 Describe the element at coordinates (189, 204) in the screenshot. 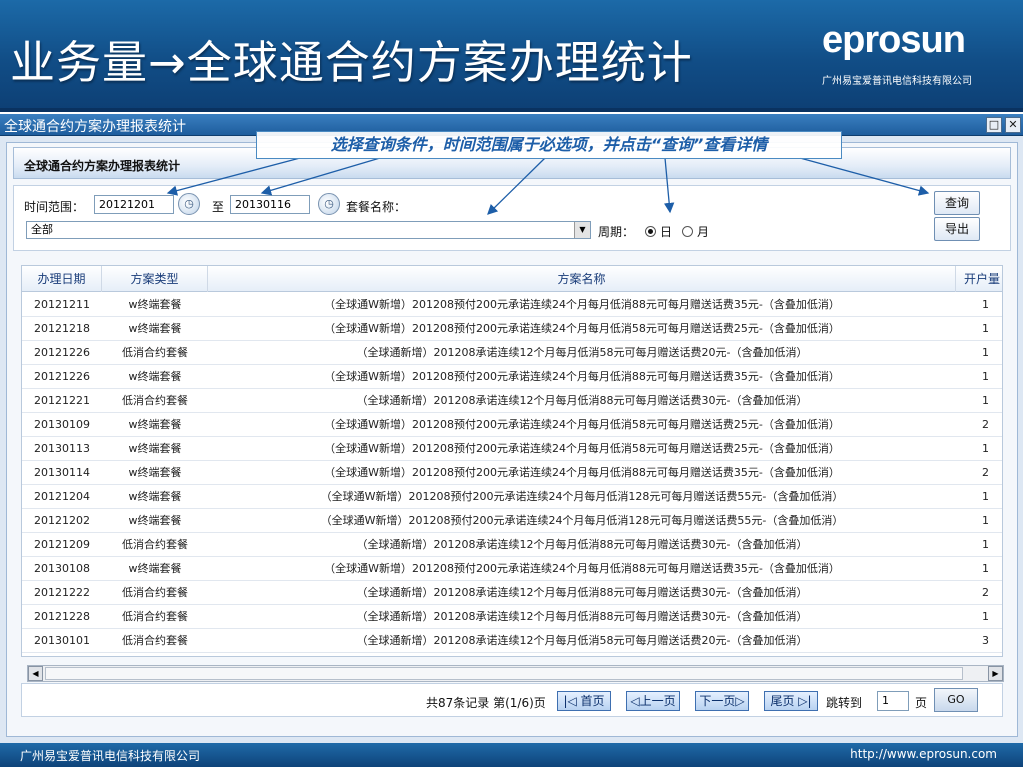

I see `start-date-calendar-icon: ◷` at that location.